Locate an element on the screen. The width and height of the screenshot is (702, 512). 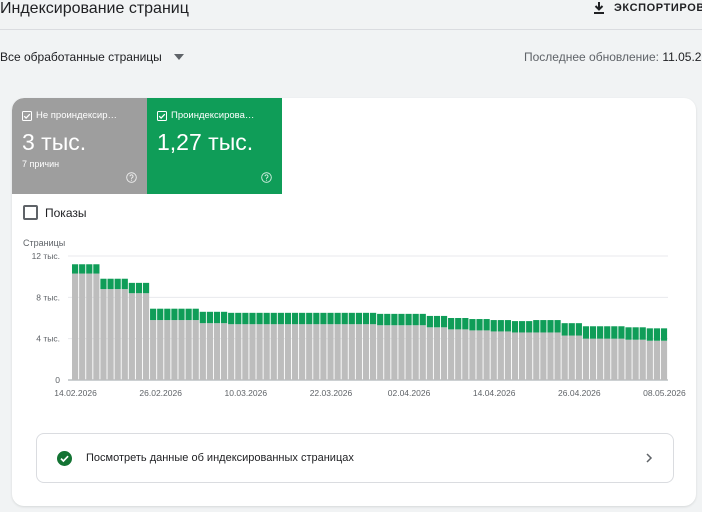
impressions-toggle: Показы is located at coordinates (54, 212).